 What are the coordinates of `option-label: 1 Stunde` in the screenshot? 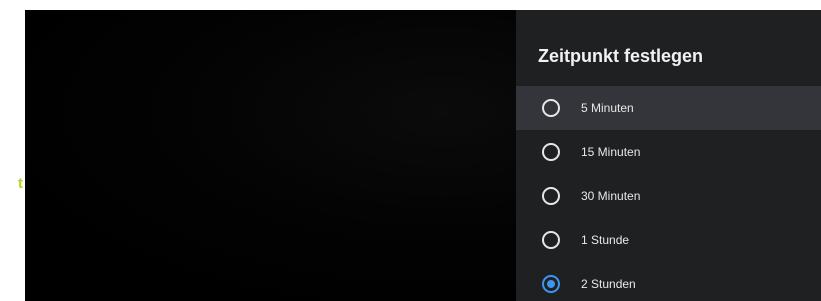 It's located at (605, 240).